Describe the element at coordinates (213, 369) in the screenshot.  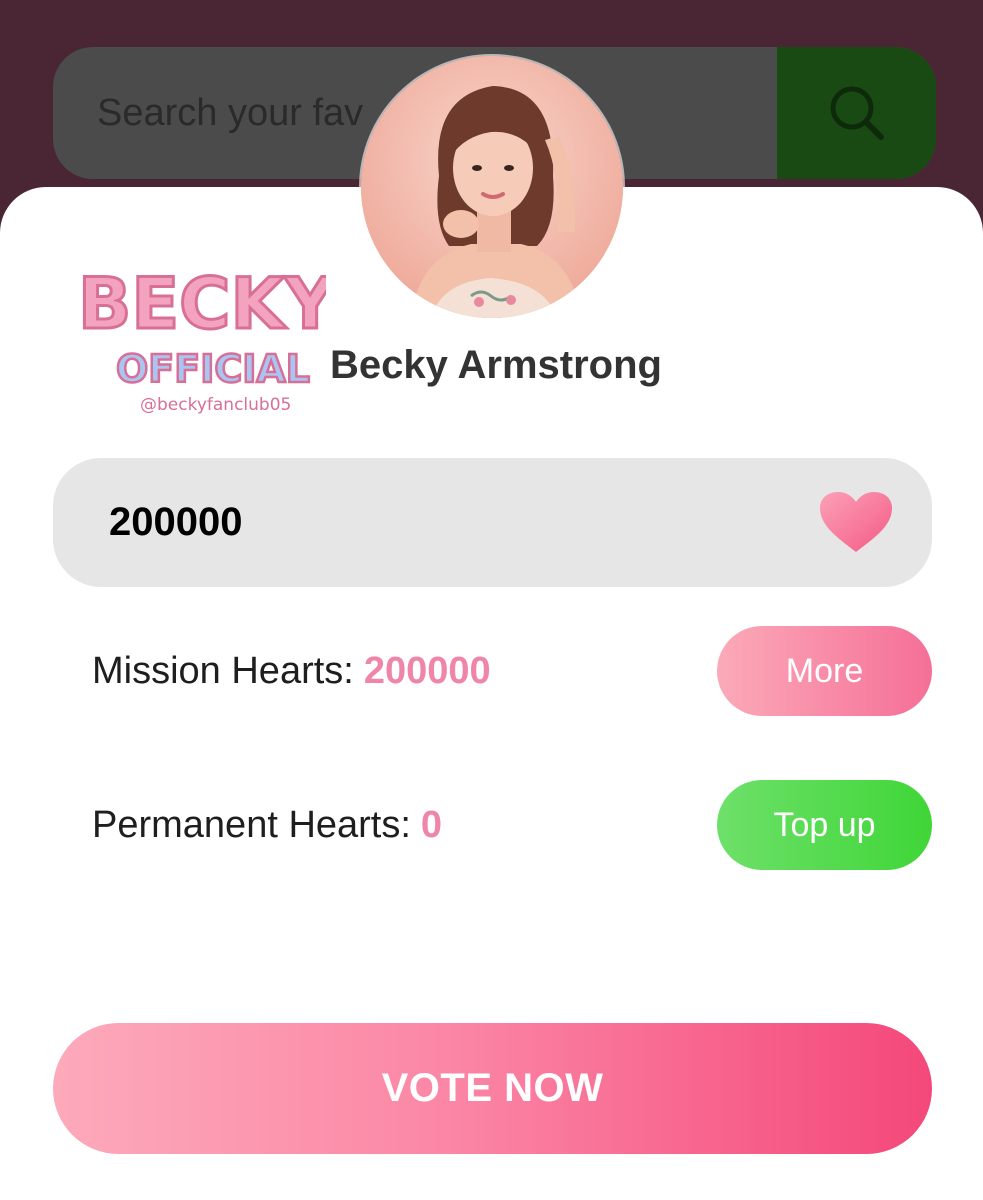
I see `logo-line2: OFFICIAL` at that location.